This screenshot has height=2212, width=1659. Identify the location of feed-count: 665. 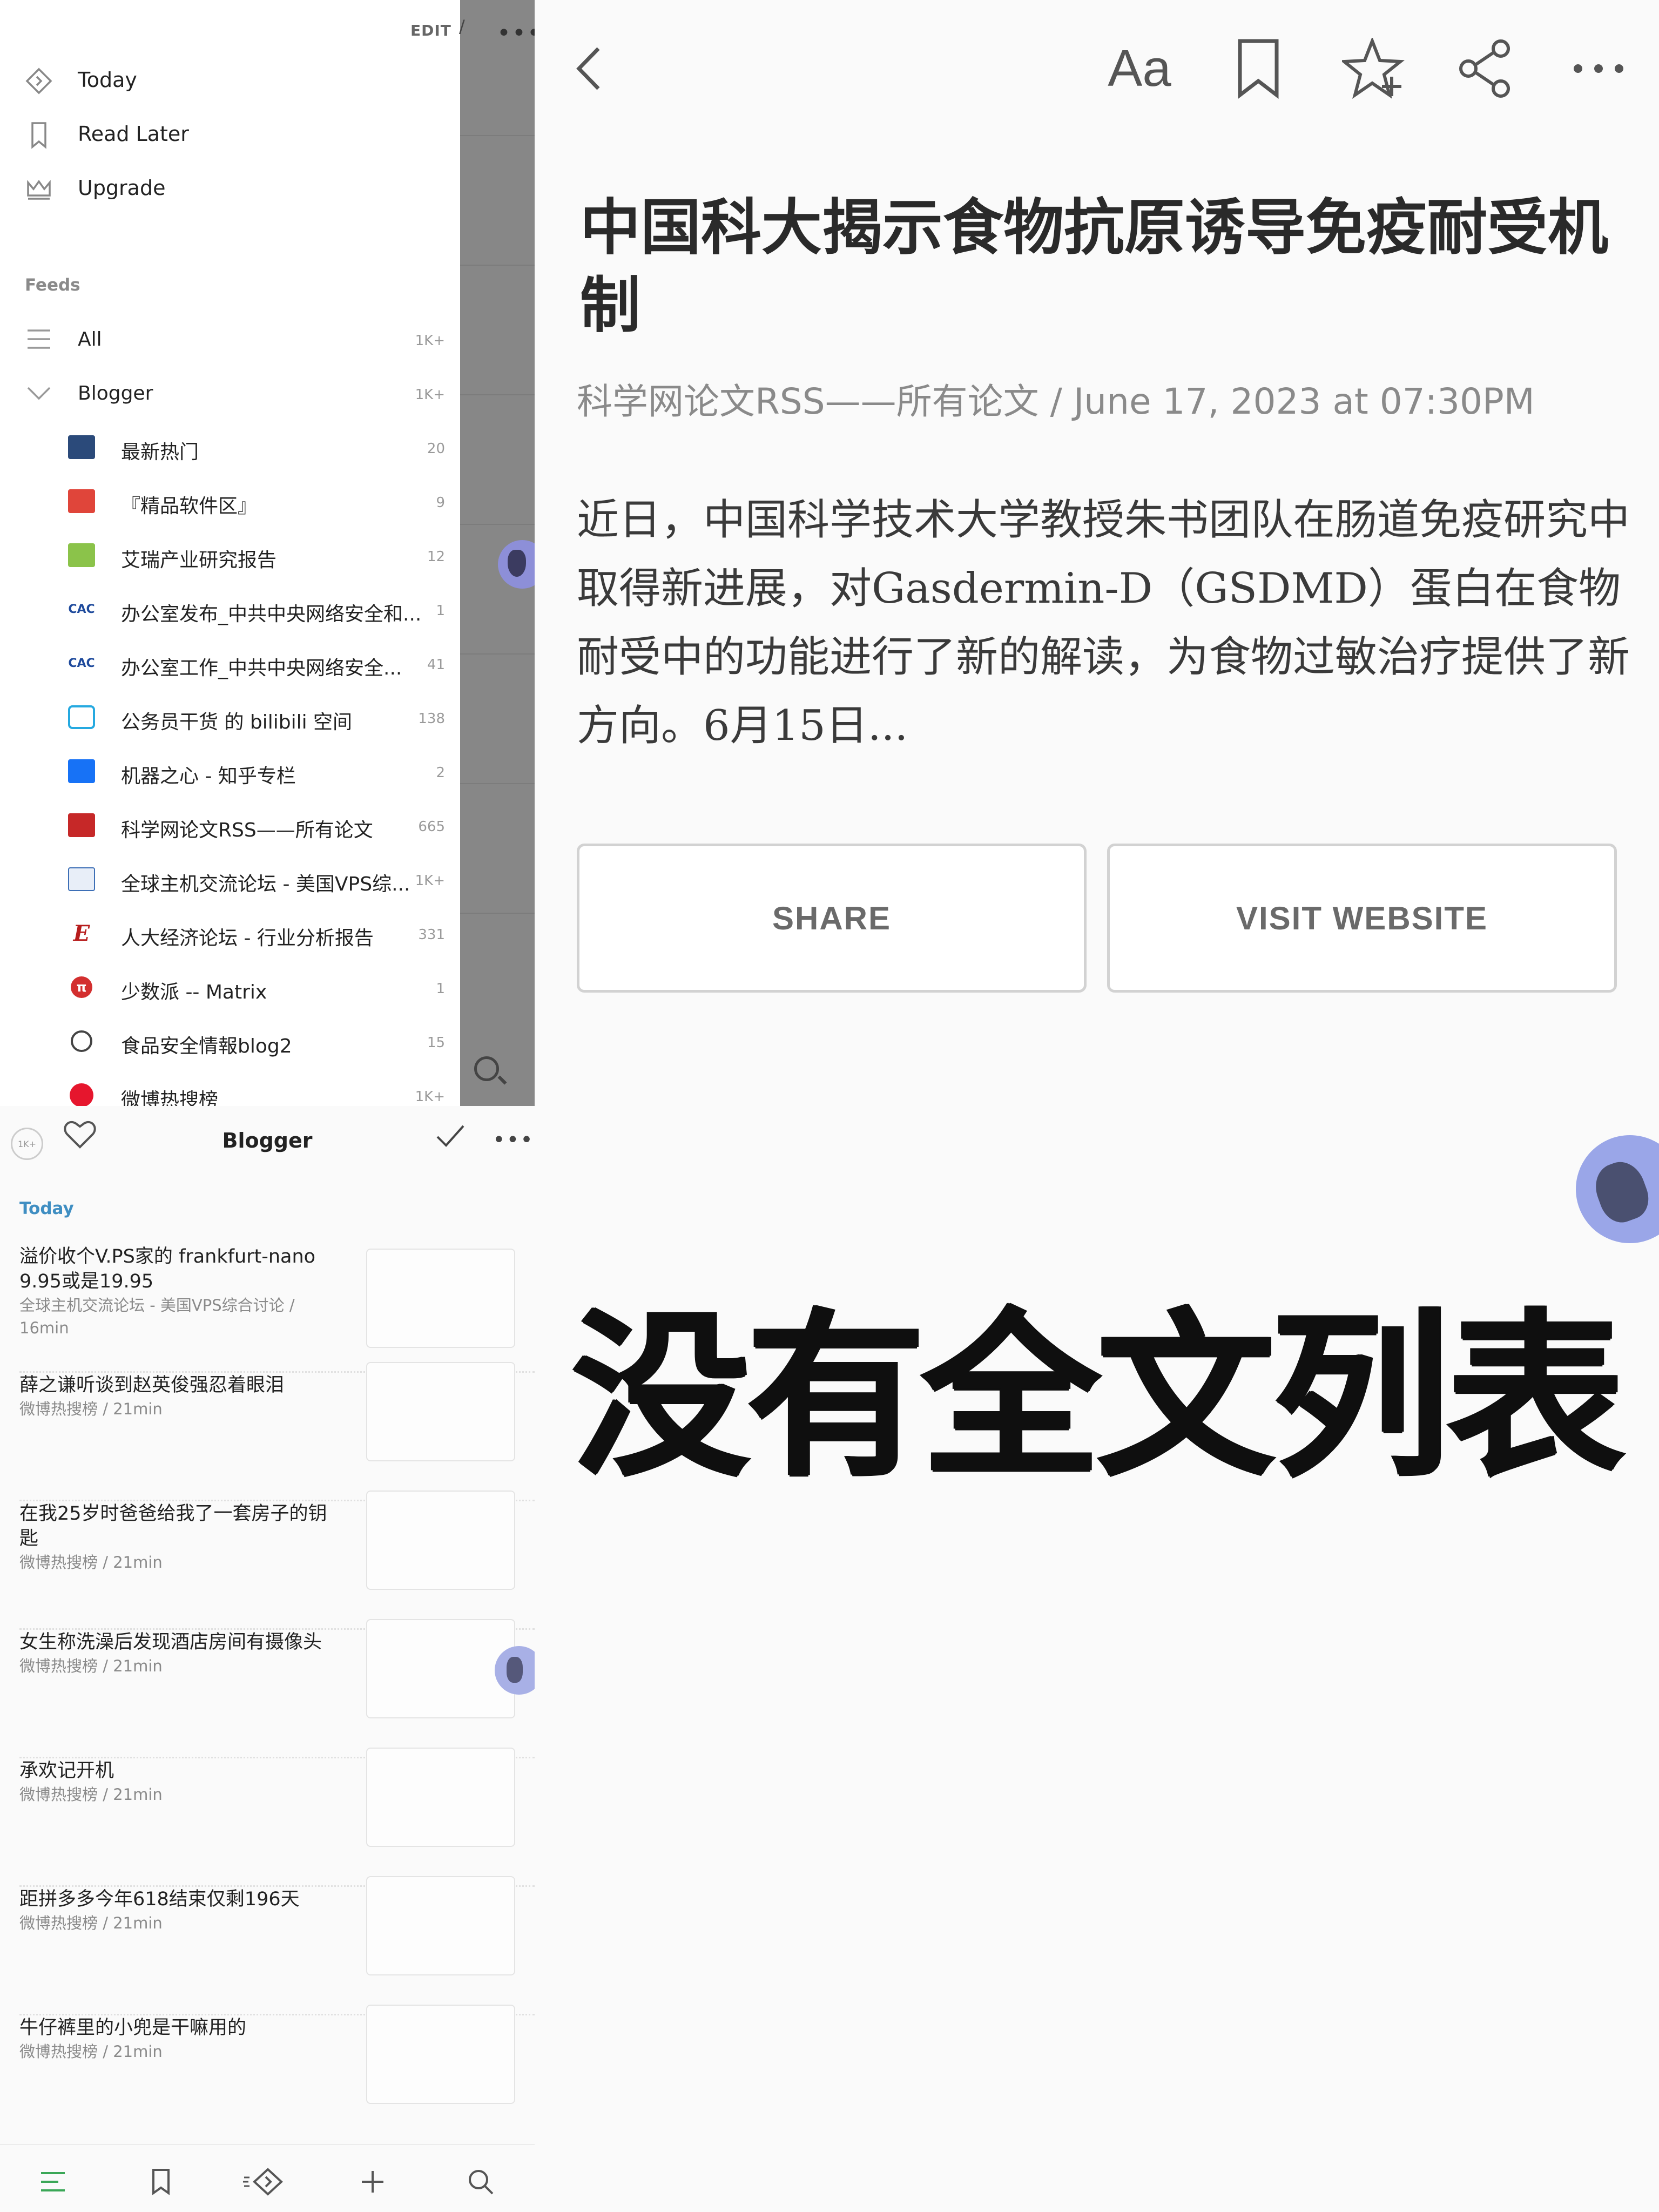
(431, 827).